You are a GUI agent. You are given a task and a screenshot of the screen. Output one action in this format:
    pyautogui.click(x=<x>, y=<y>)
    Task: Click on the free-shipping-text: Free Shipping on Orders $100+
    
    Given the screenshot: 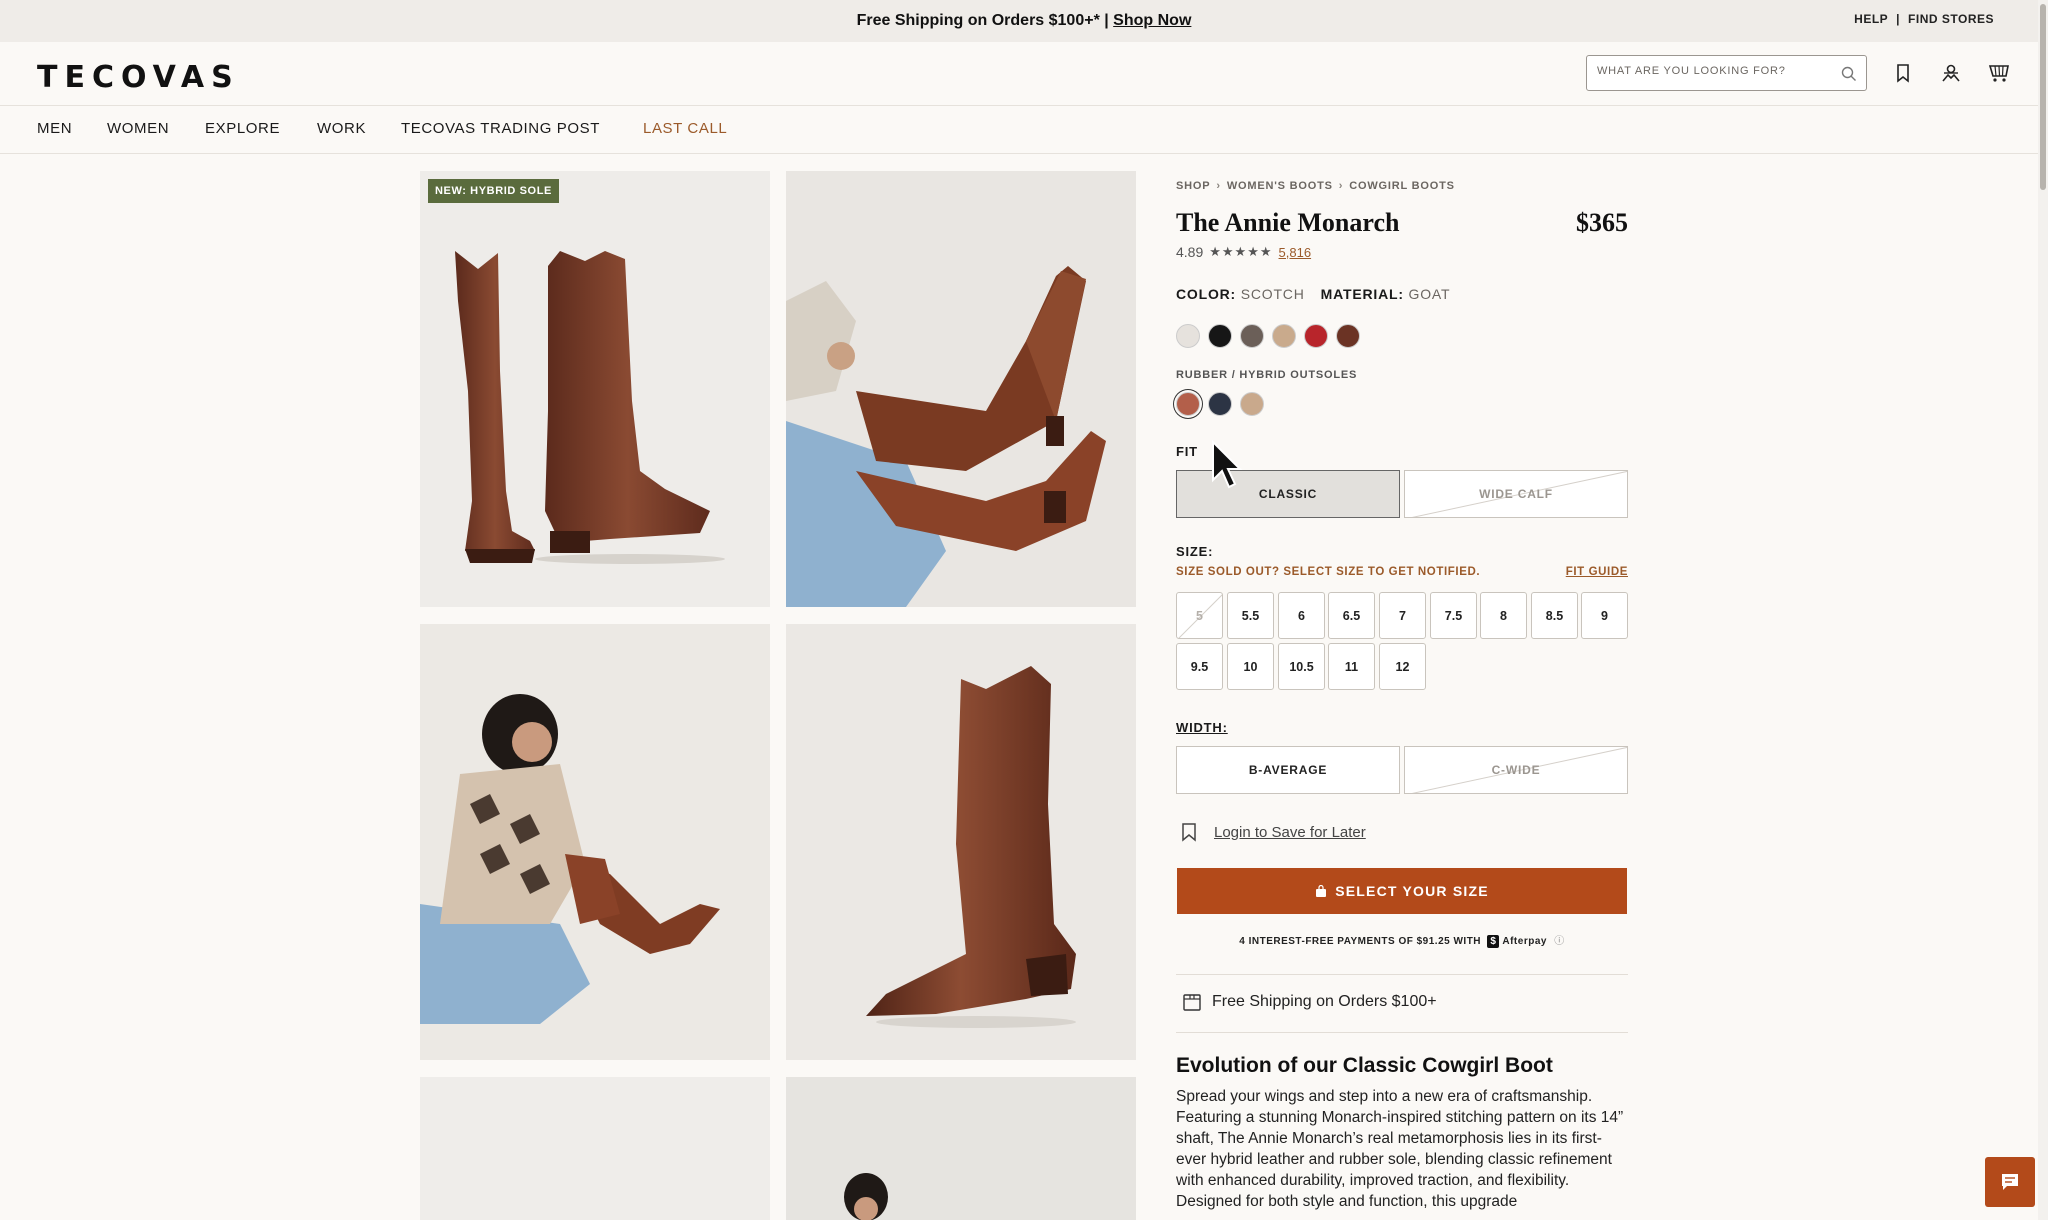 What is the action you would take?
    pyautogui.click(x=1324, y=1001)
    